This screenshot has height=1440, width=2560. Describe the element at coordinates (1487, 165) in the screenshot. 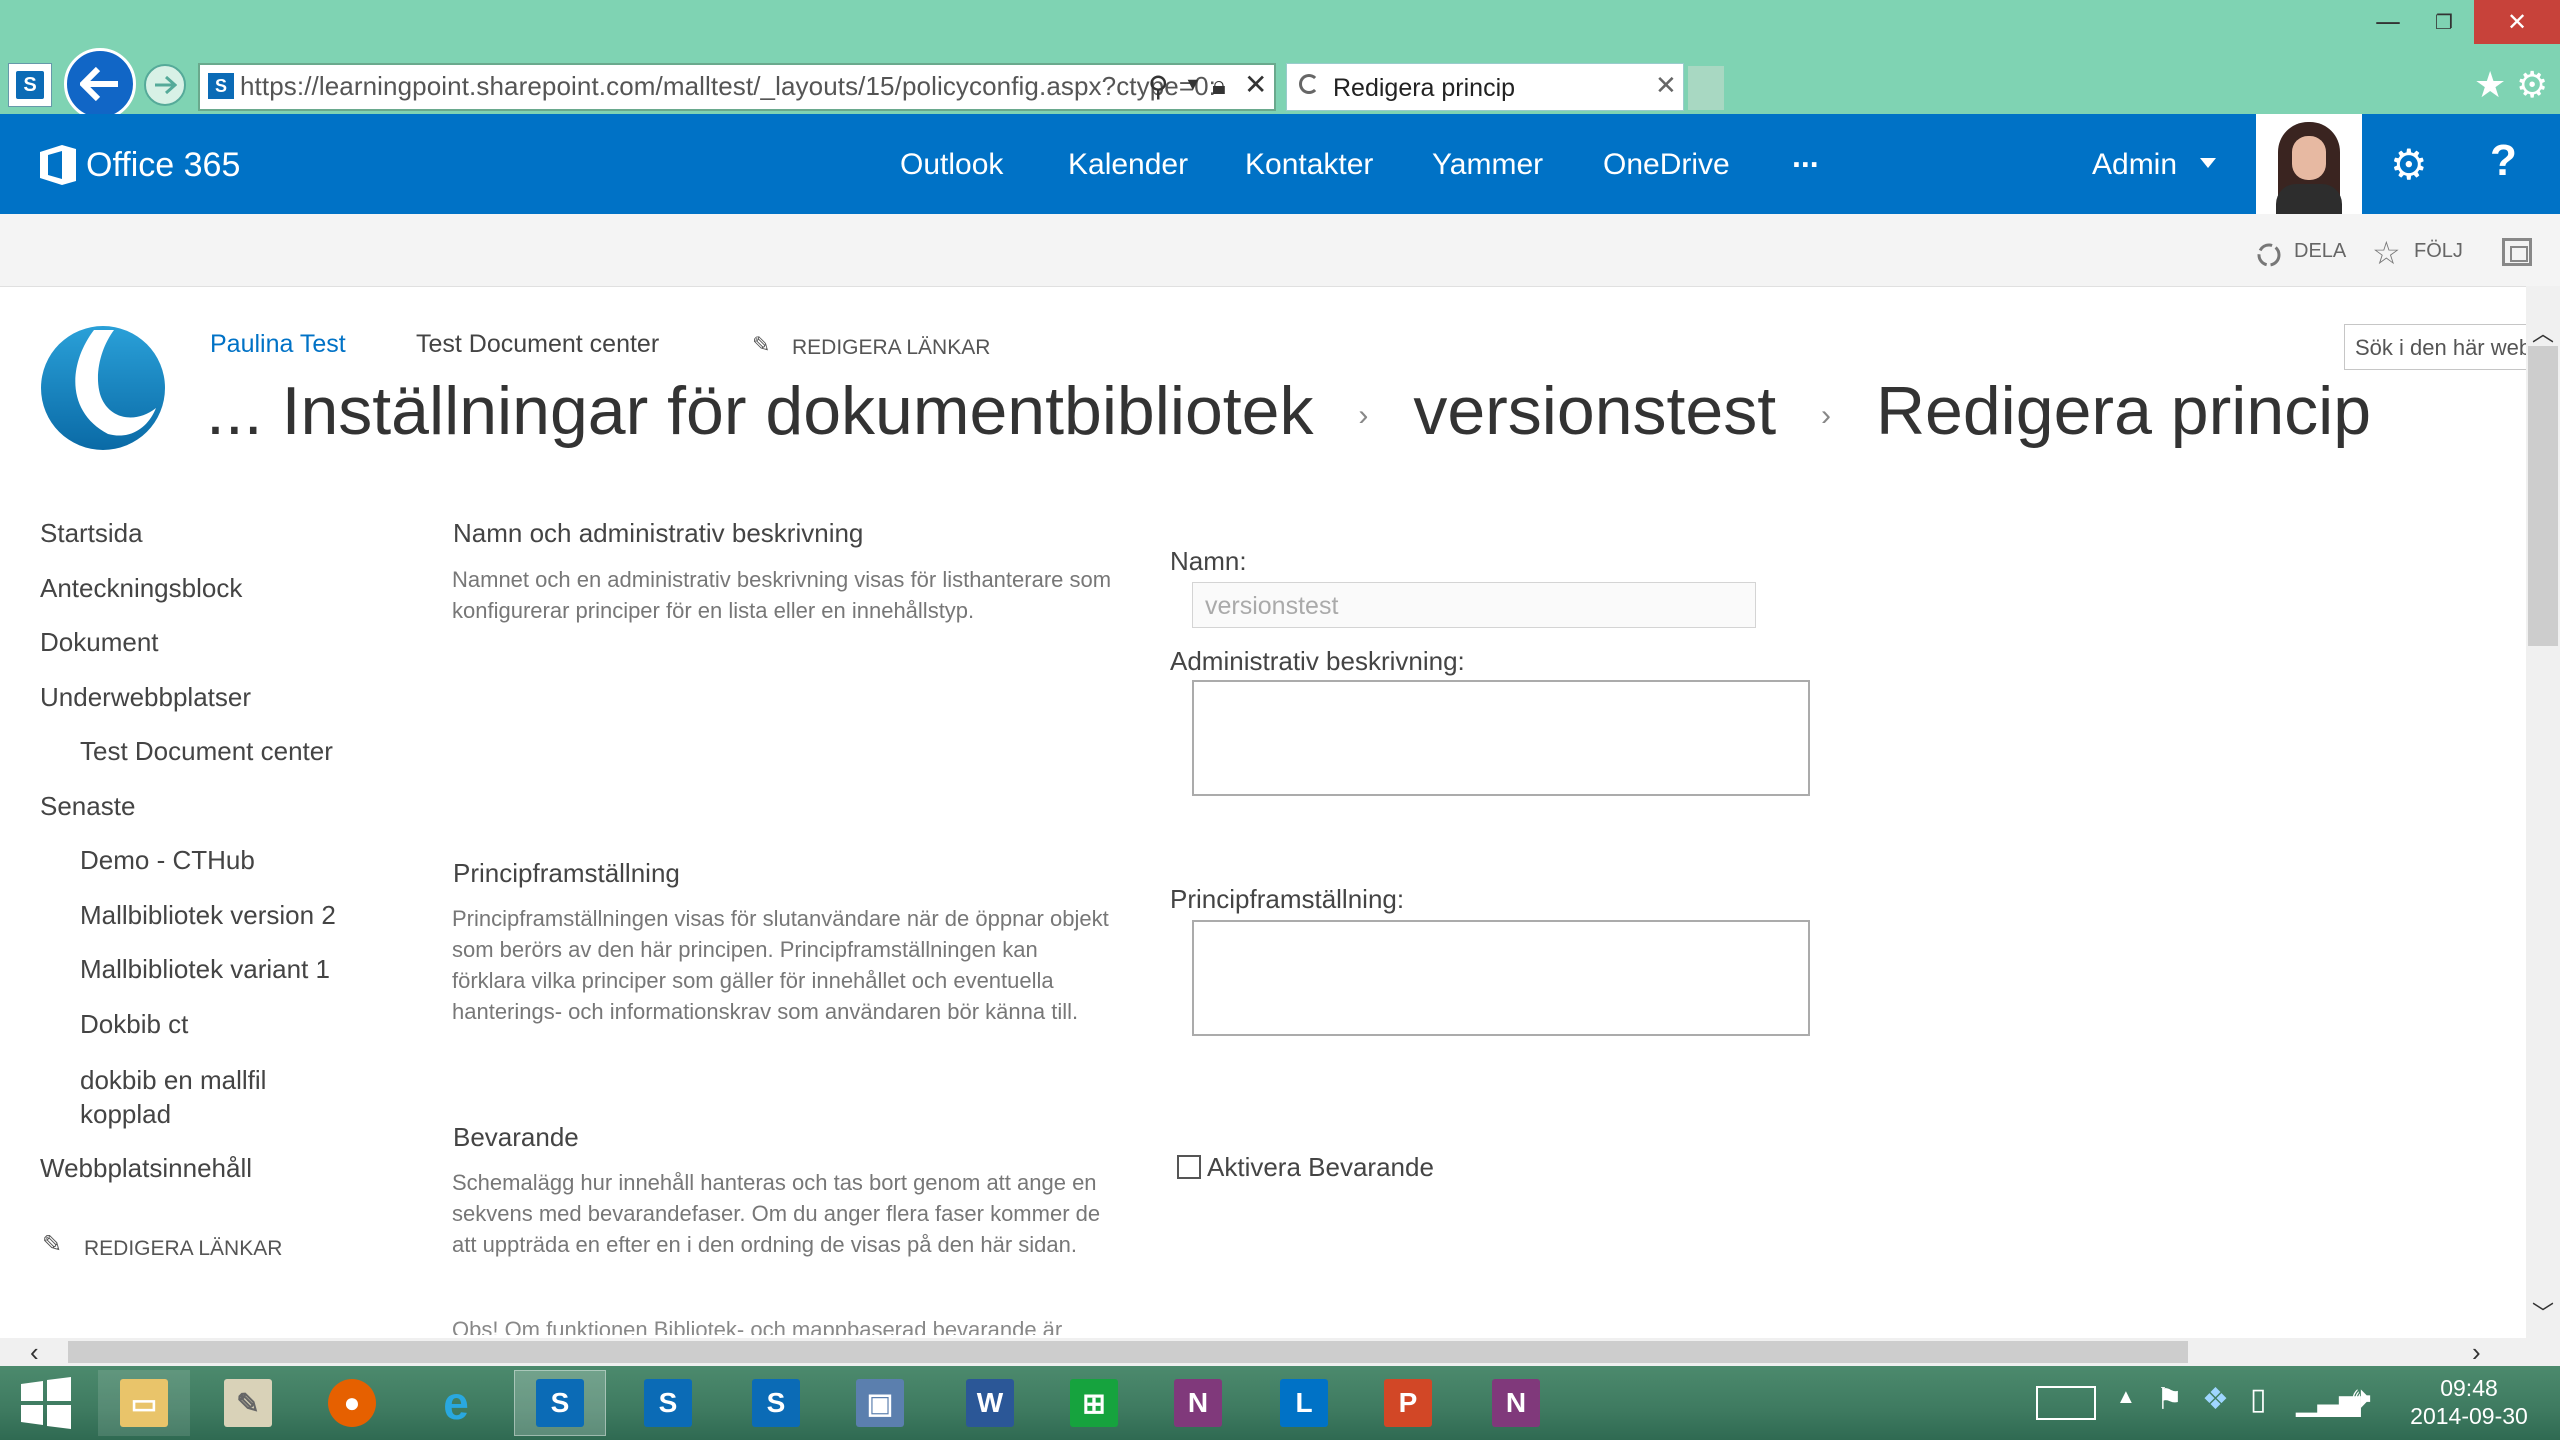

I see `nav-yammer: Yammer` at that location.